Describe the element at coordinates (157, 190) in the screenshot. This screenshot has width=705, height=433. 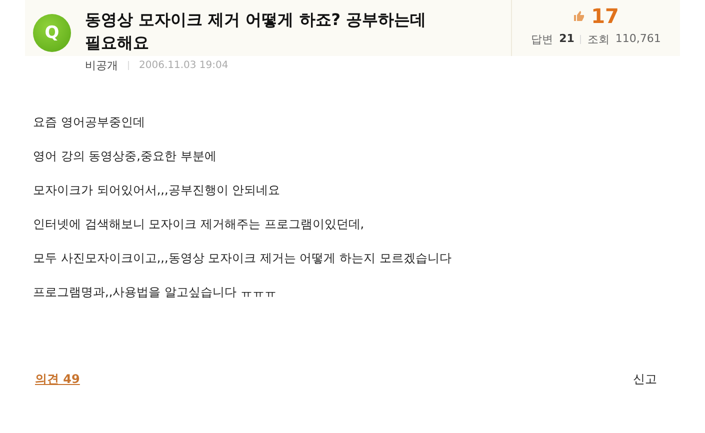
I see `body-paragraph: 모자이크가 되어있어서,,,공부진행이 안되네요` at that location.